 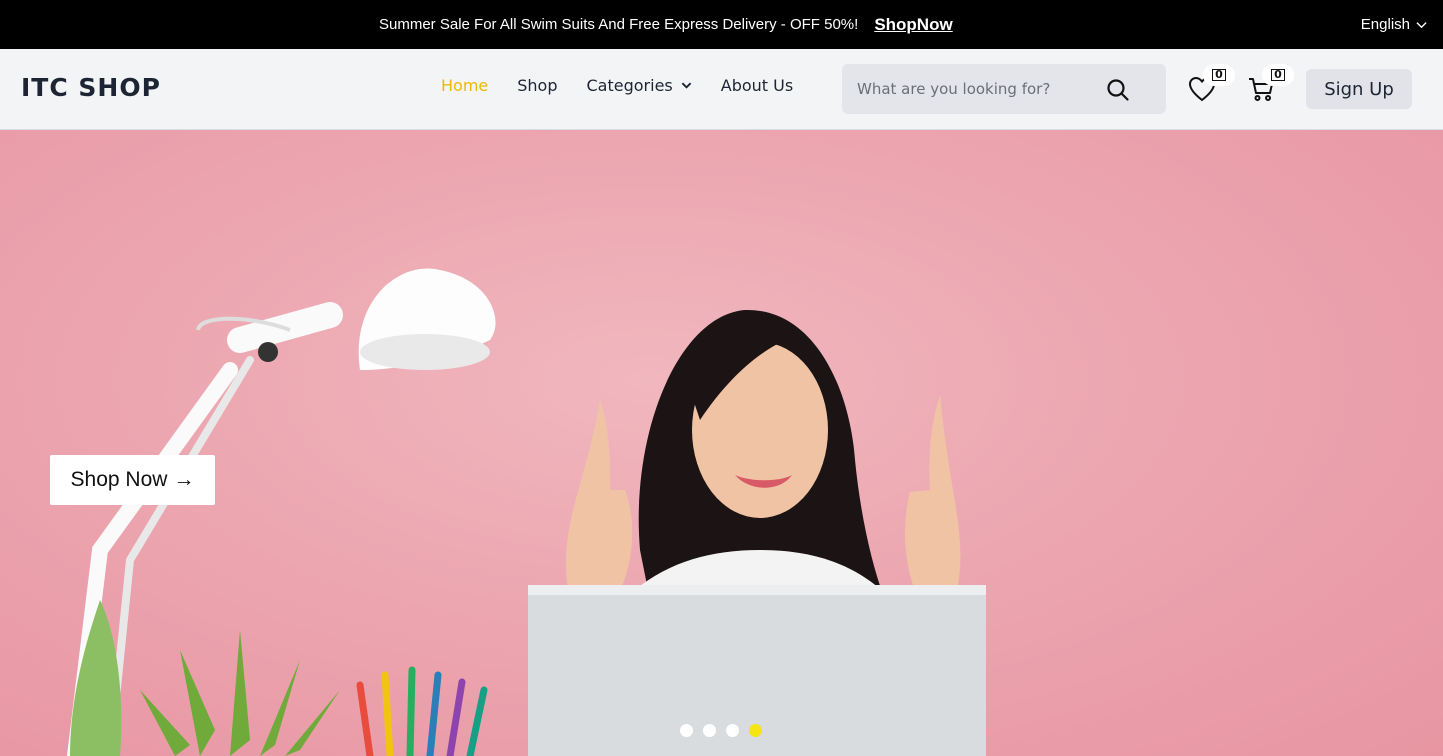 I want to click on nav-about-us: About Us, so click(x=757, y=85).